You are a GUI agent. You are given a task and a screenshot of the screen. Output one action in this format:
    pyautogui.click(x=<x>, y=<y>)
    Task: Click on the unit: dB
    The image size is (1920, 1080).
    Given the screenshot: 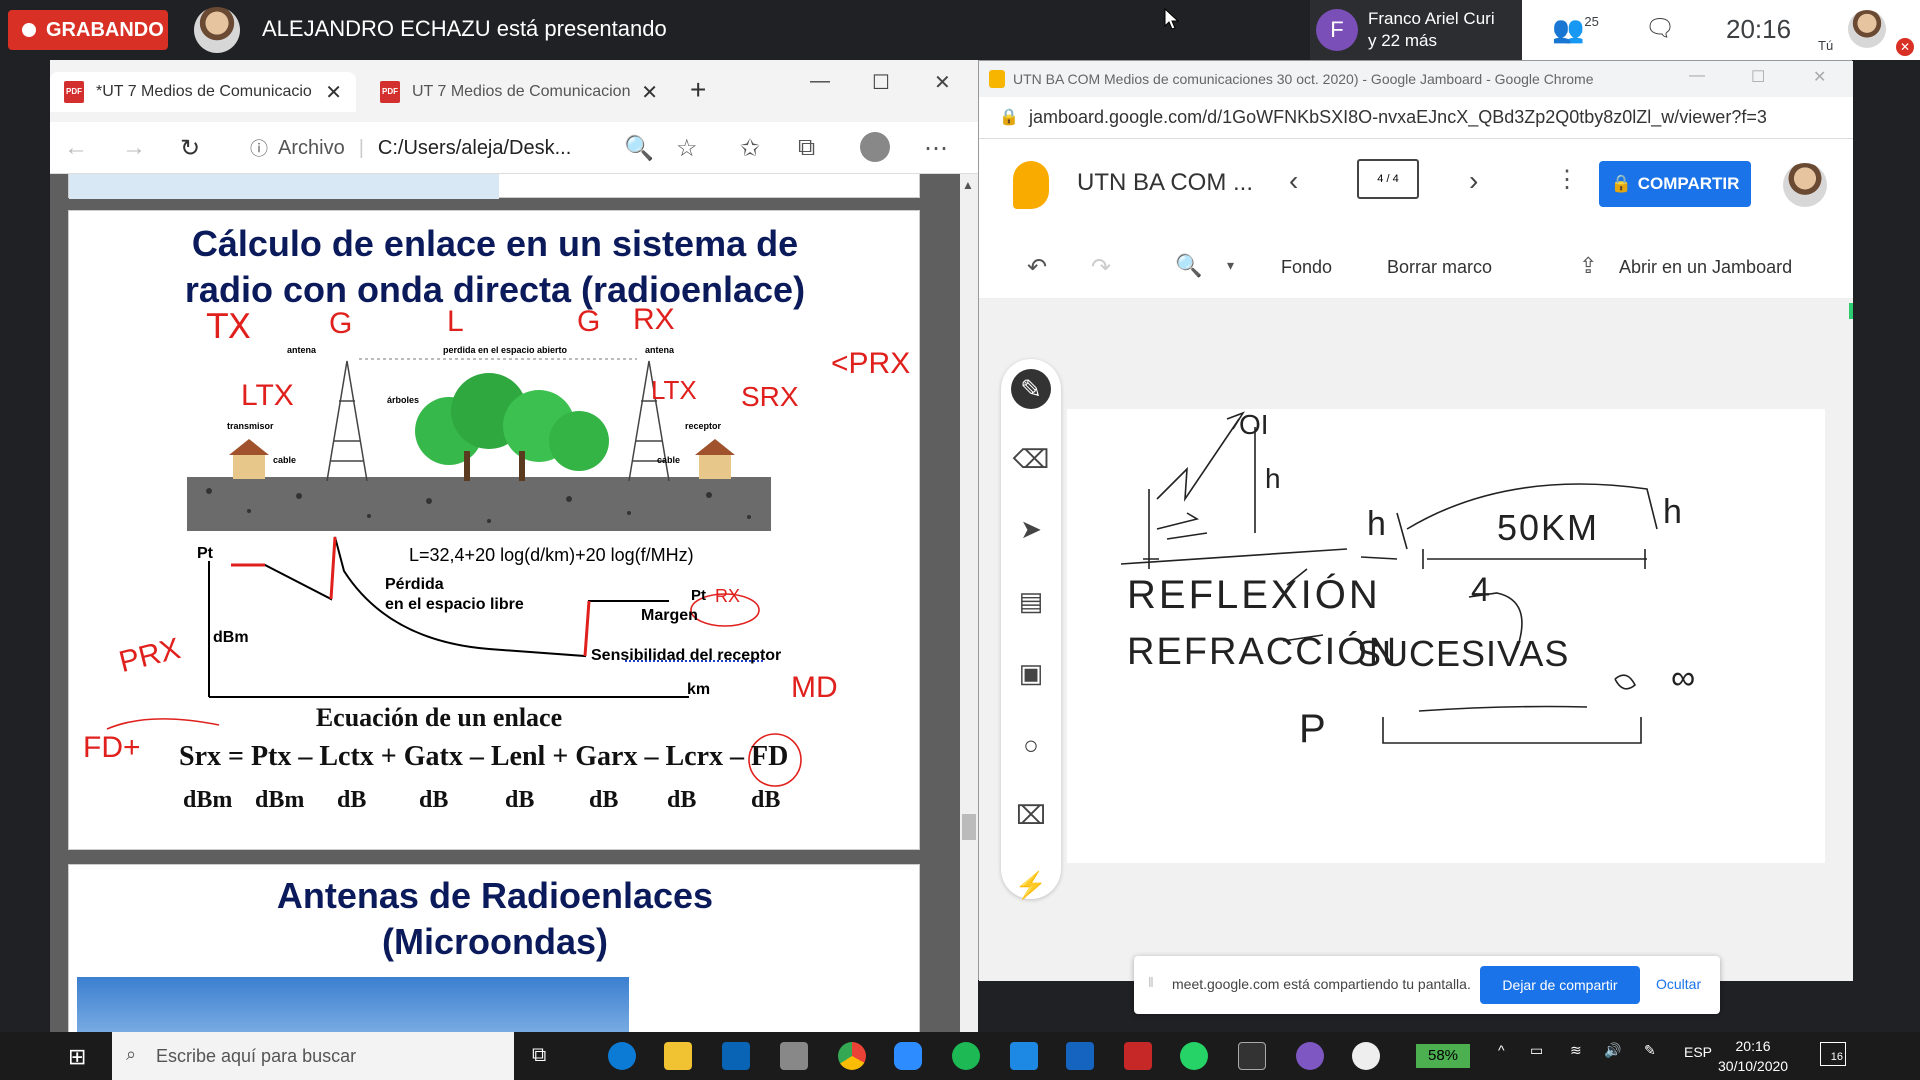 What is the action you would take?
    pyautogui.click(x=434, y=800)
    